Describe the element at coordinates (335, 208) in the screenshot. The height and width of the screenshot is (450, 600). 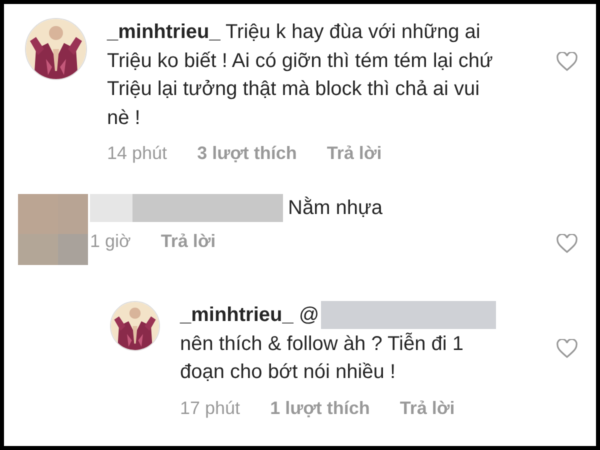
I see `comment-text: Nằm nhựa` at that location.